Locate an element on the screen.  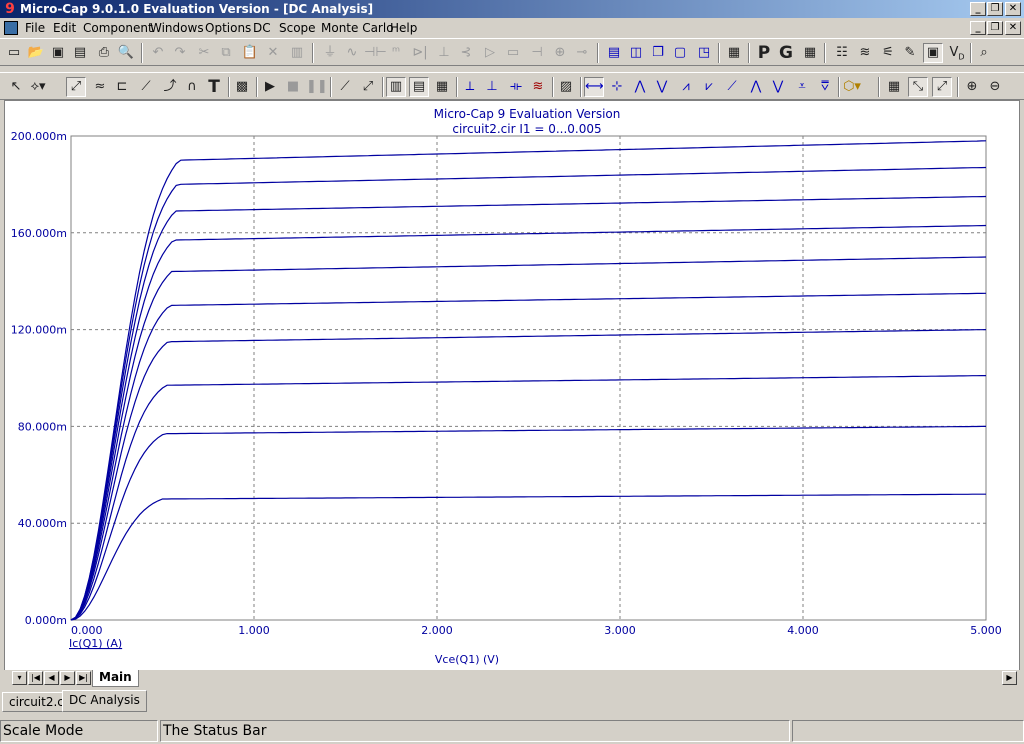
window-icon: ▢ is located at coordinates (680, 53).